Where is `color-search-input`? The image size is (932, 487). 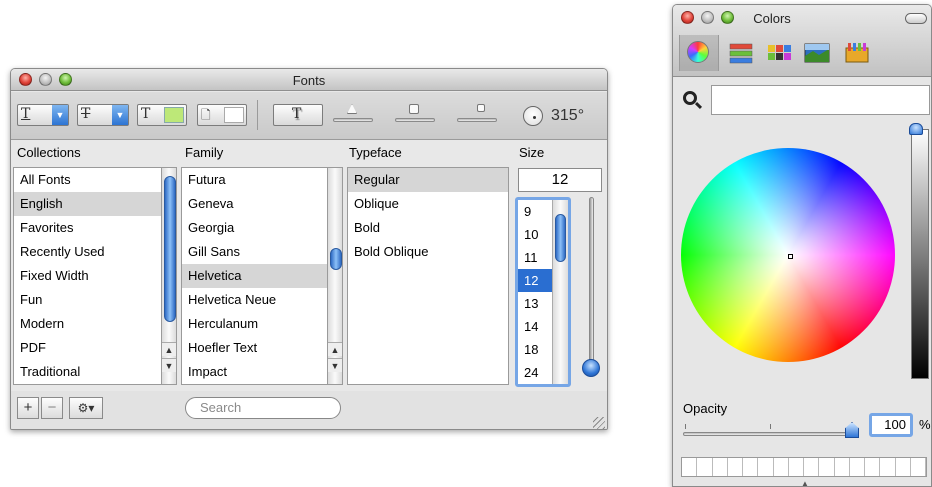 color-search-input is located at coordinates (820, 100).